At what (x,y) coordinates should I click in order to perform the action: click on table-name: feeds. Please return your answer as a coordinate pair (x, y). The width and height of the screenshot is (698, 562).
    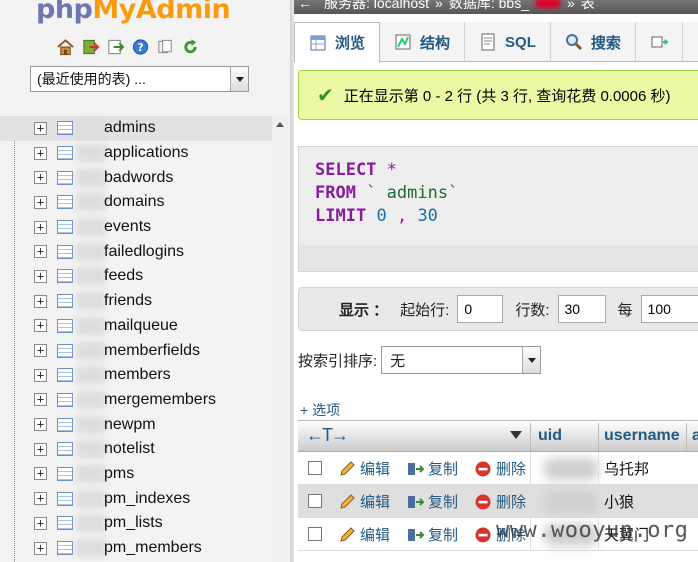
    Looking at the image, I should click on (123, 276).